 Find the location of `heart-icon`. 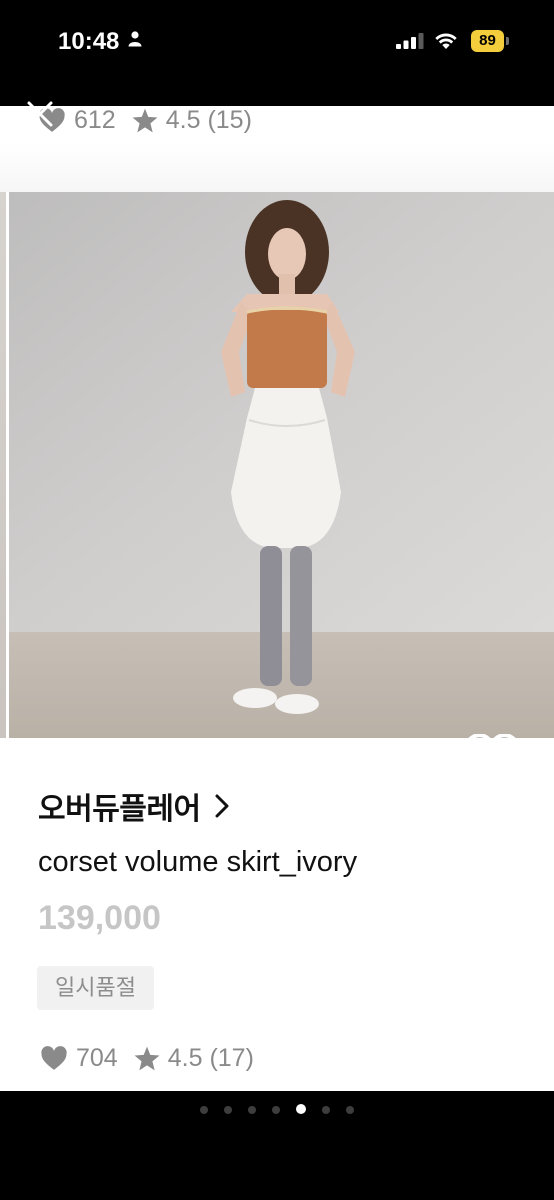

heart-icon is located at coordinates (54, 1058).